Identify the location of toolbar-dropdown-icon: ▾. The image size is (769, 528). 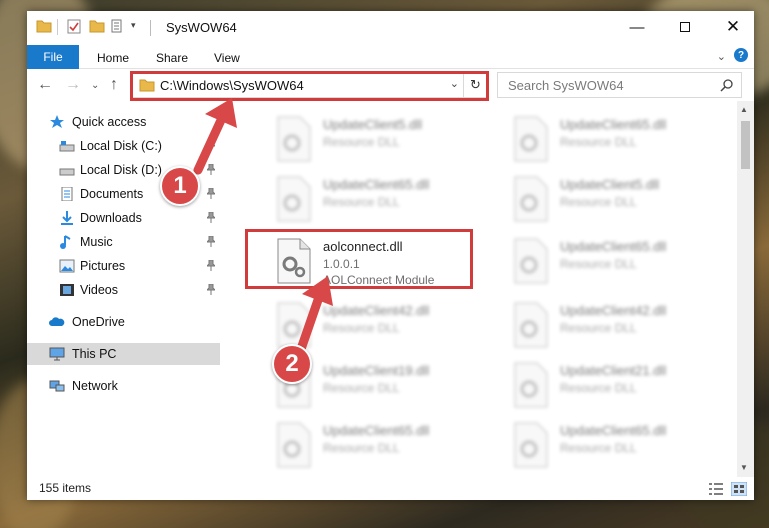
(133, 25).